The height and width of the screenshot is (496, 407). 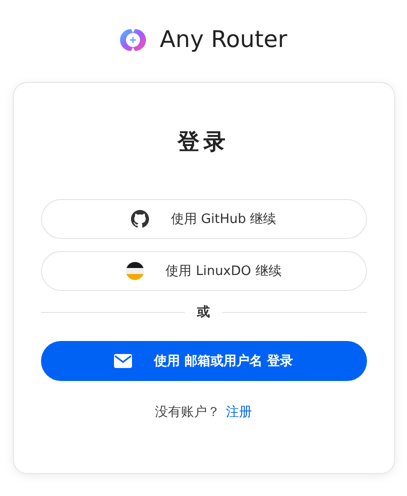 I want to click on email-login-button: 使用 邮箱或用户名 登录, so click(x=203, y=361).